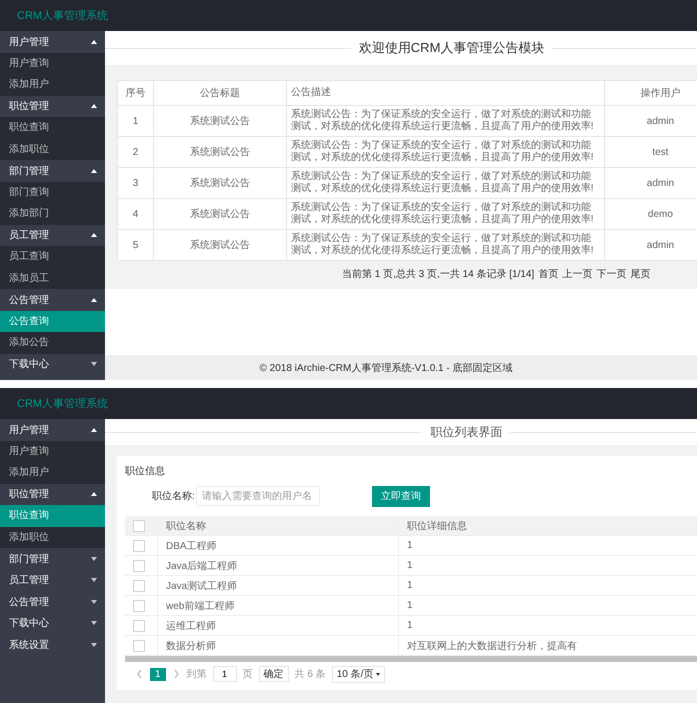 This screenshot has height=703, width=697. Describe the element at coordinates (145, 471) in the screenshot. I see `card-title: 职位信息` at that location.